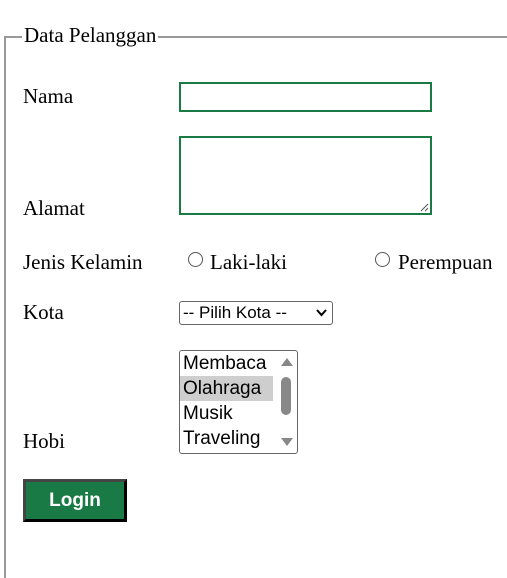 The width and height of the screenshot is (507, 578). Describe the element at coordinates (445, 262) in the screenshot. I see `perempuan-label: Perempuan` at that location.